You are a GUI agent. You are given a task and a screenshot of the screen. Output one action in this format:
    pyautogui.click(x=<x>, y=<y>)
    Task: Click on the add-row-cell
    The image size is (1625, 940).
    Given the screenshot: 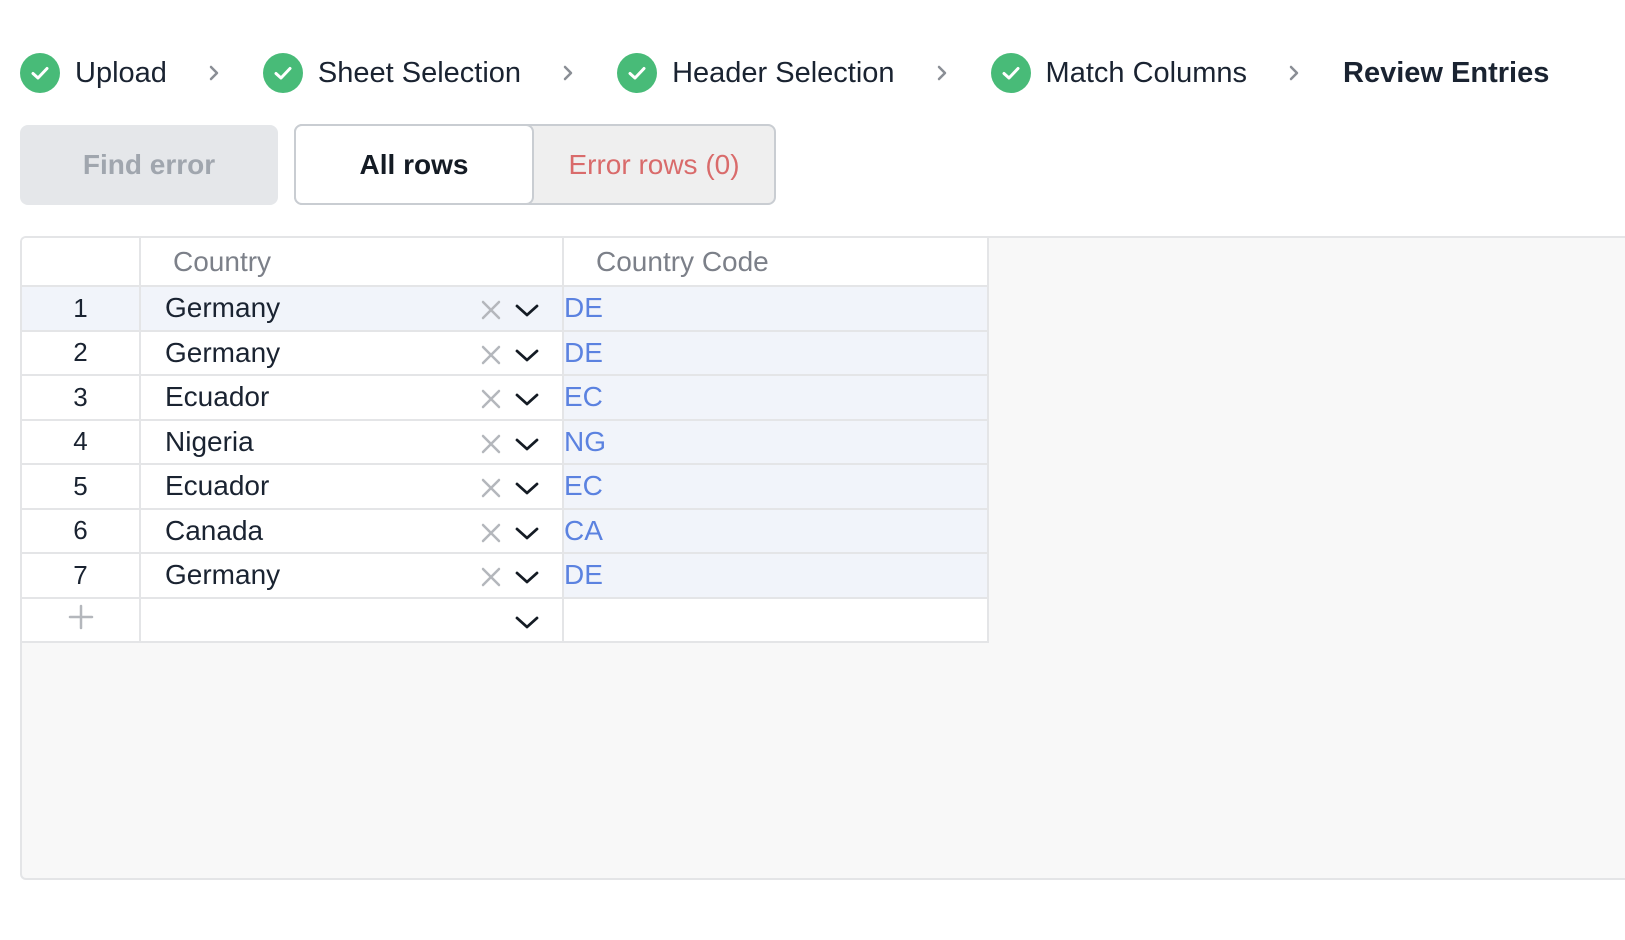 What is the action you would take?
    pyautogui.click(x=81, y=619)
    